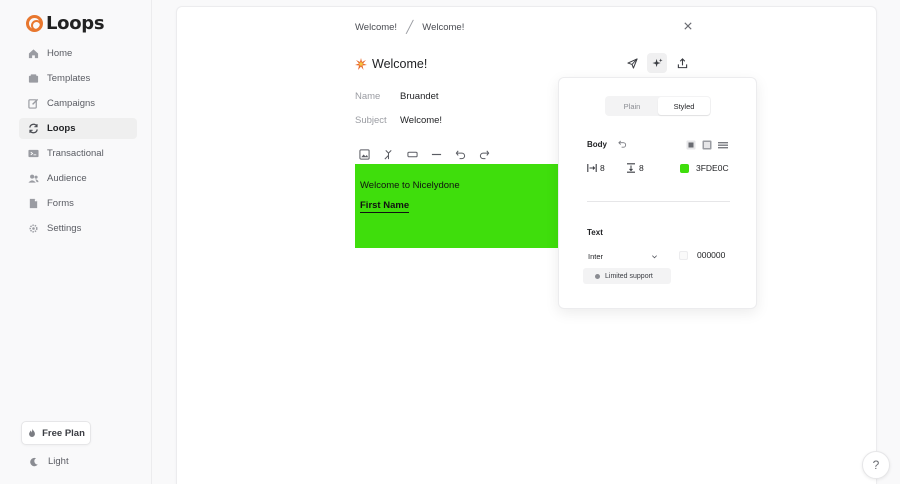 This screenshot has height=484, width=900. I want to click on style-button, so click(657, 63).